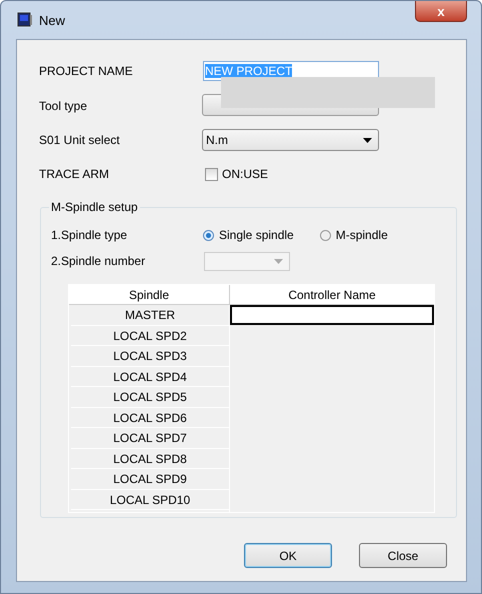  I want to click on table-cell: MASTER, so click(150, 315).